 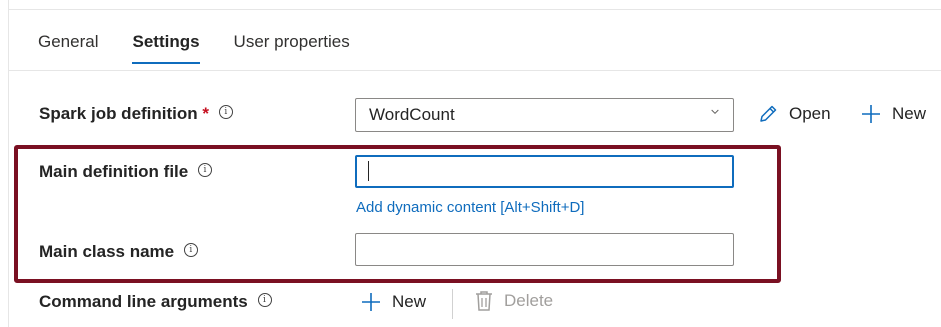 What do you see at coordinates (412, 114) in the screenshot?
I see `spark-job-definition-value: WordCount` at bounding box center [412, 114].